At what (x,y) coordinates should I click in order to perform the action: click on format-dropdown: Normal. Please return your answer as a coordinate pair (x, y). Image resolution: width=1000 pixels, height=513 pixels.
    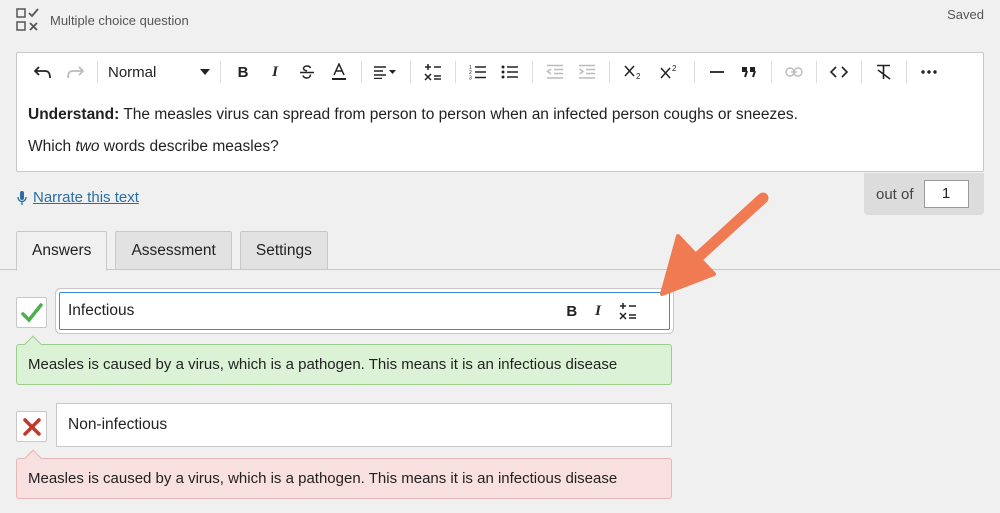
    Looking at the image, I should click on (159, 72).